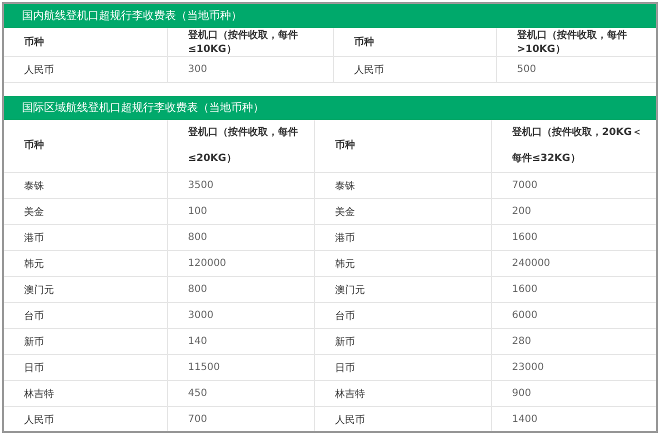 The width and height of the screenshot is (660, 435). What do you see at coordinates (251, 69) in the screenshot?
I see `table-cell: 300` at bounding box center [251, 69].